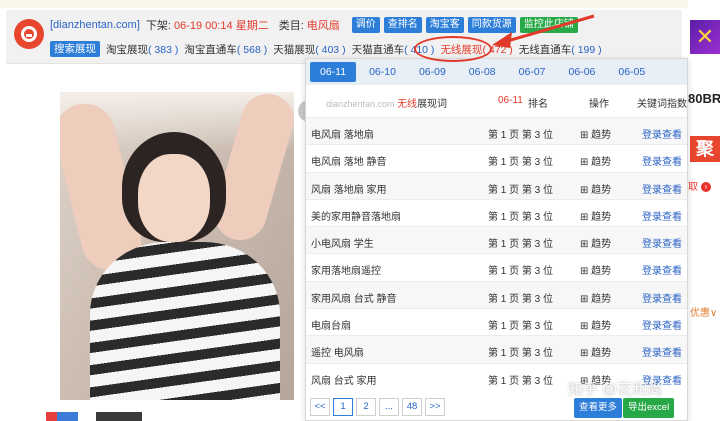 Image resolution: width=720 pixels, height=421 pixels. Describe the element at coordinates (631, 72) in the screenshot. I see `date-tab: 06-05` at that location.